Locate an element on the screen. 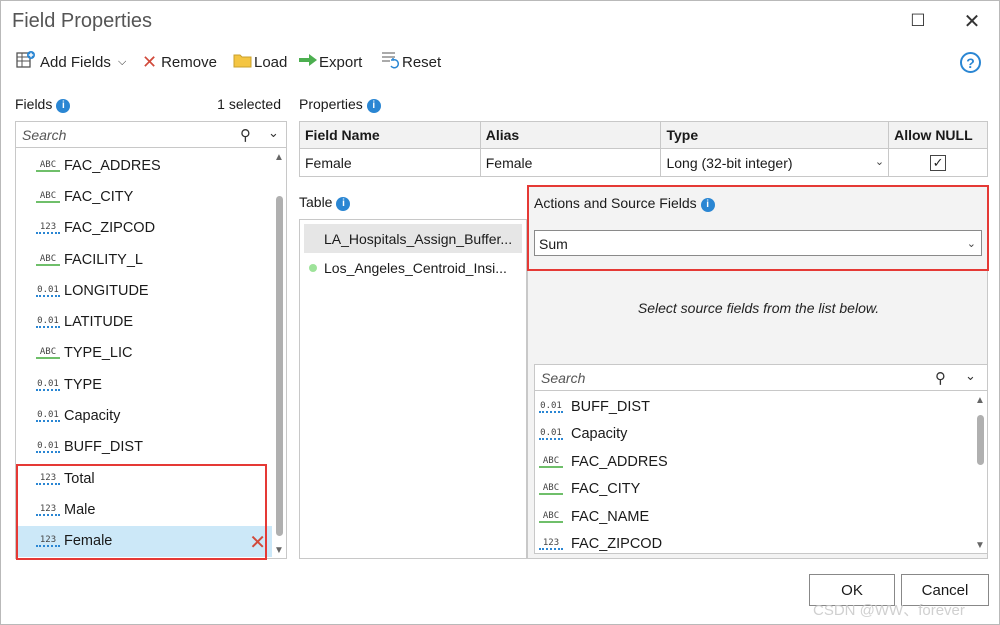  fields-label: Fields is located at coordinates (34, 104).